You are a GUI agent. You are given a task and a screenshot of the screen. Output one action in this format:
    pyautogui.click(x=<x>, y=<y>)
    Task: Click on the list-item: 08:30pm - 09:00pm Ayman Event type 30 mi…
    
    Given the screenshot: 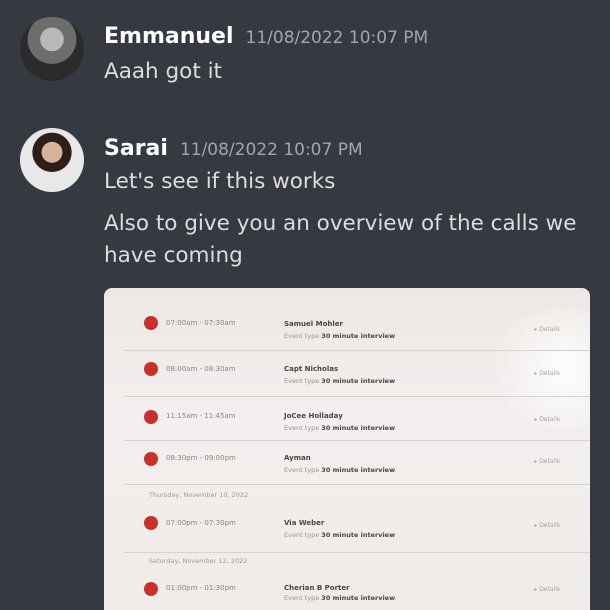 What is the action you would take?
    pyautogui.click(x=357, y=462)
    